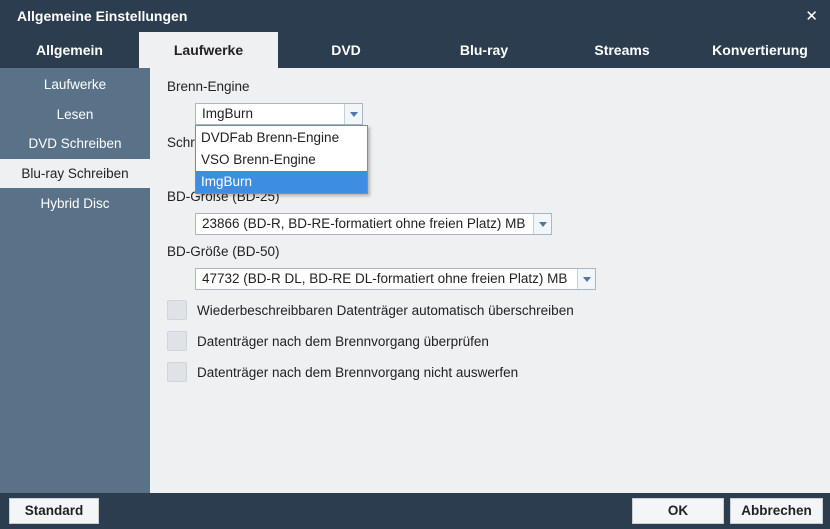 The image size is (830, 529). Describe the element at coordinates (54, 511) in the screenshot. I see `standard-button: Standard` at that location.